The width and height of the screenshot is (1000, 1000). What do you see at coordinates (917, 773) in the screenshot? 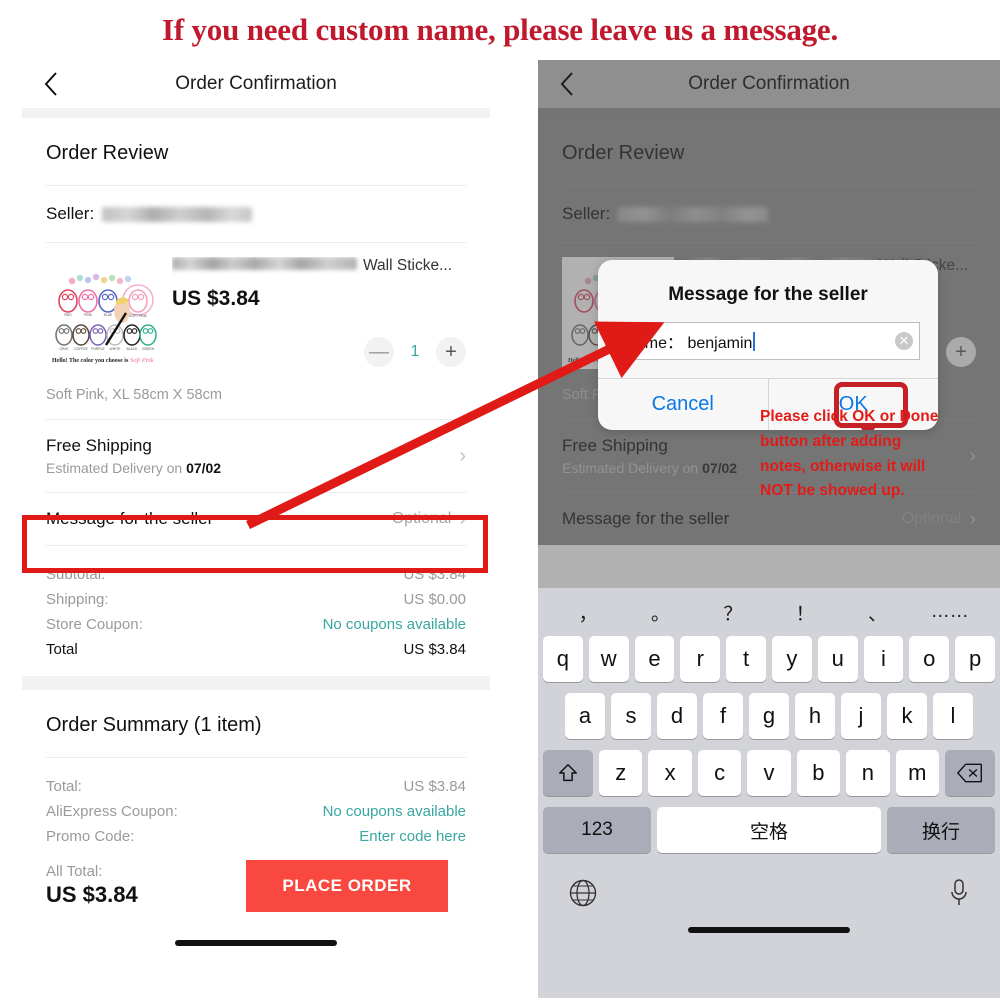
I see `key-m: m` at bounding box center [917, 773].